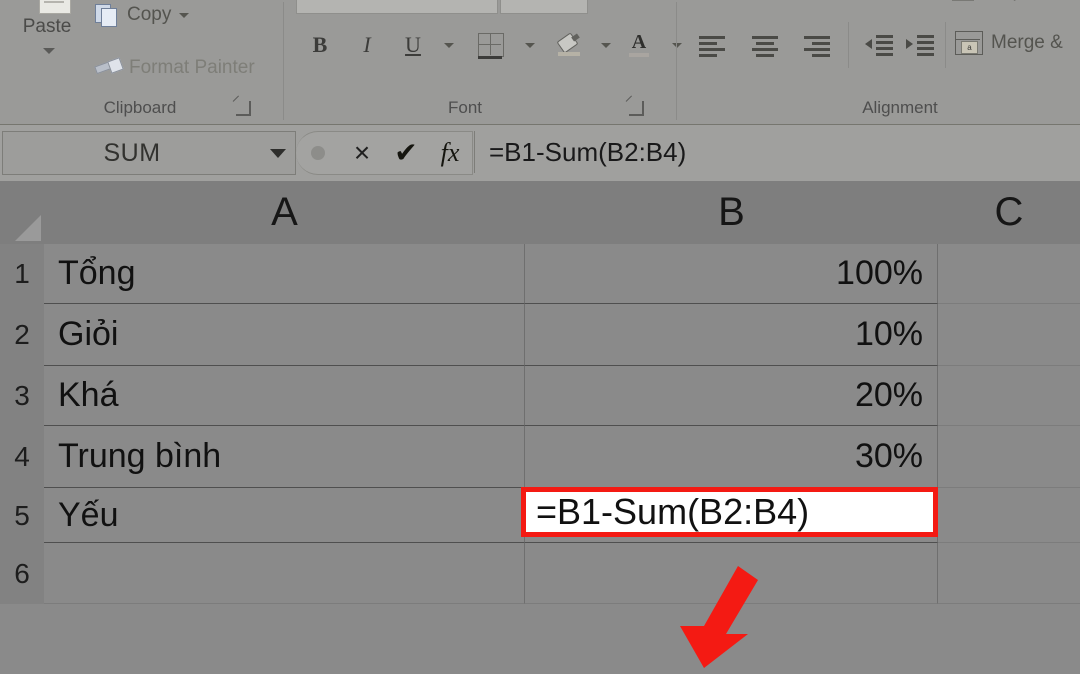 The height and width of the screenshot is (674, 1080). What do you see at coordinates (284, 457) in the screenshot?
I see `cell-a4: Trung bình` at bounding box center [284, 457].